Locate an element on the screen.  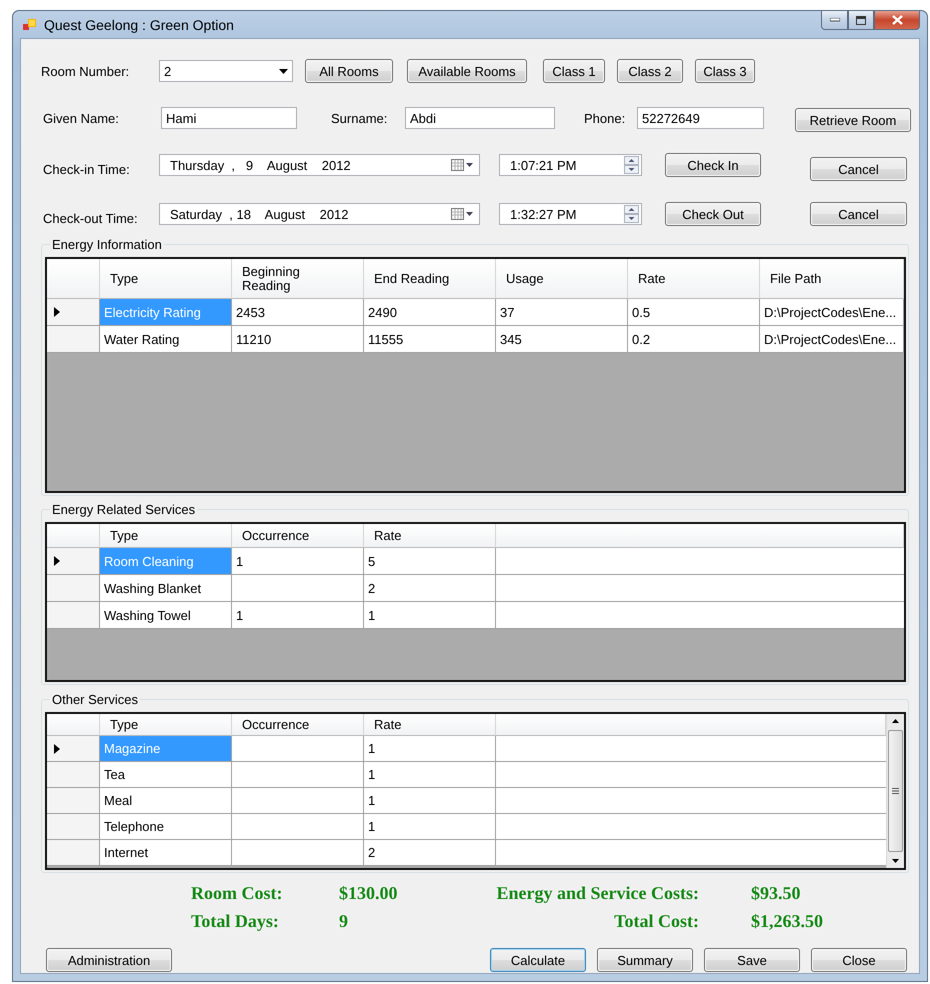
table-cell: 11210 is located at coordinates (298, 339).